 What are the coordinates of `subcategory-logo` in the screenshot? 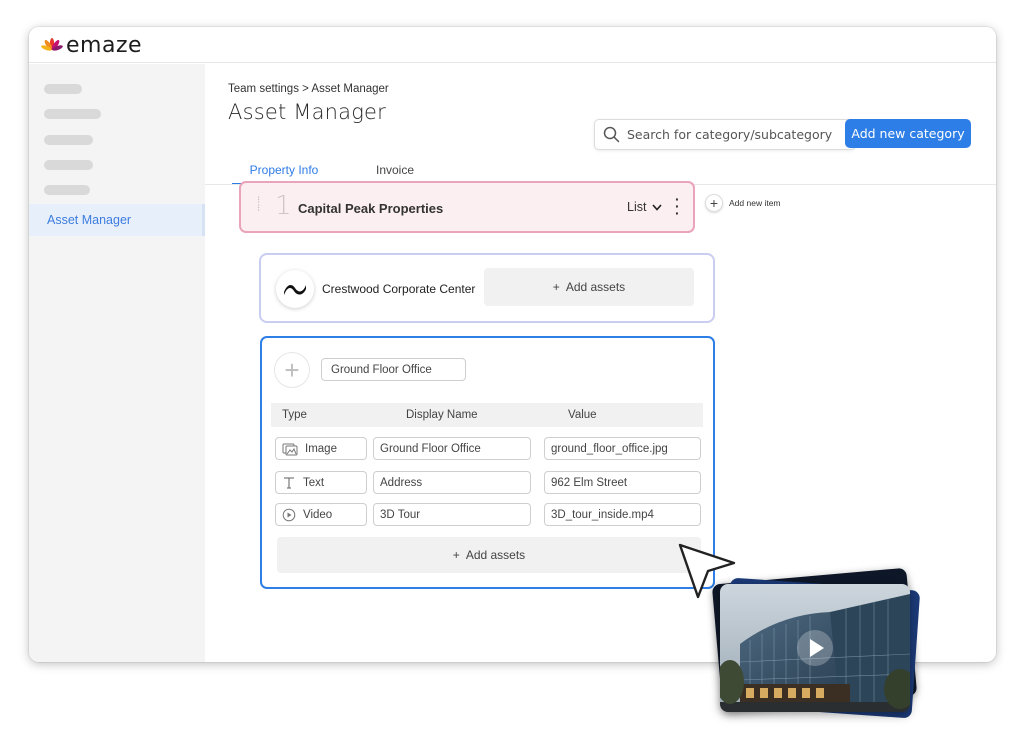 It's located at (295, 289).